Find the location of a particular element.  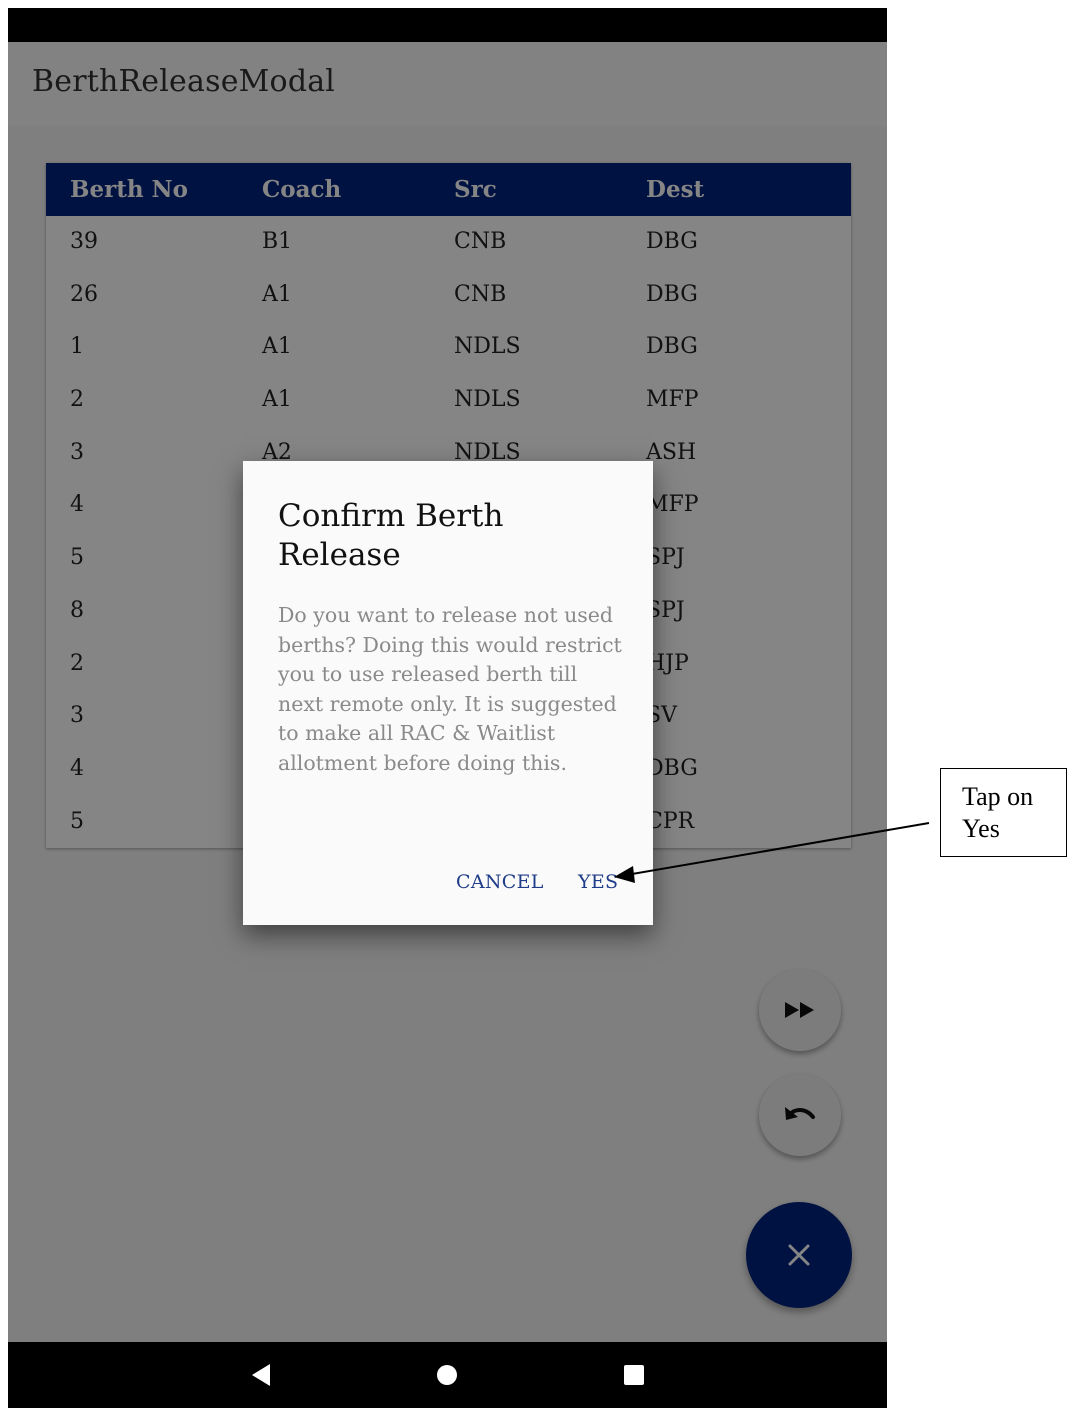

annotation-arrow is located at coordinates (772, 852).